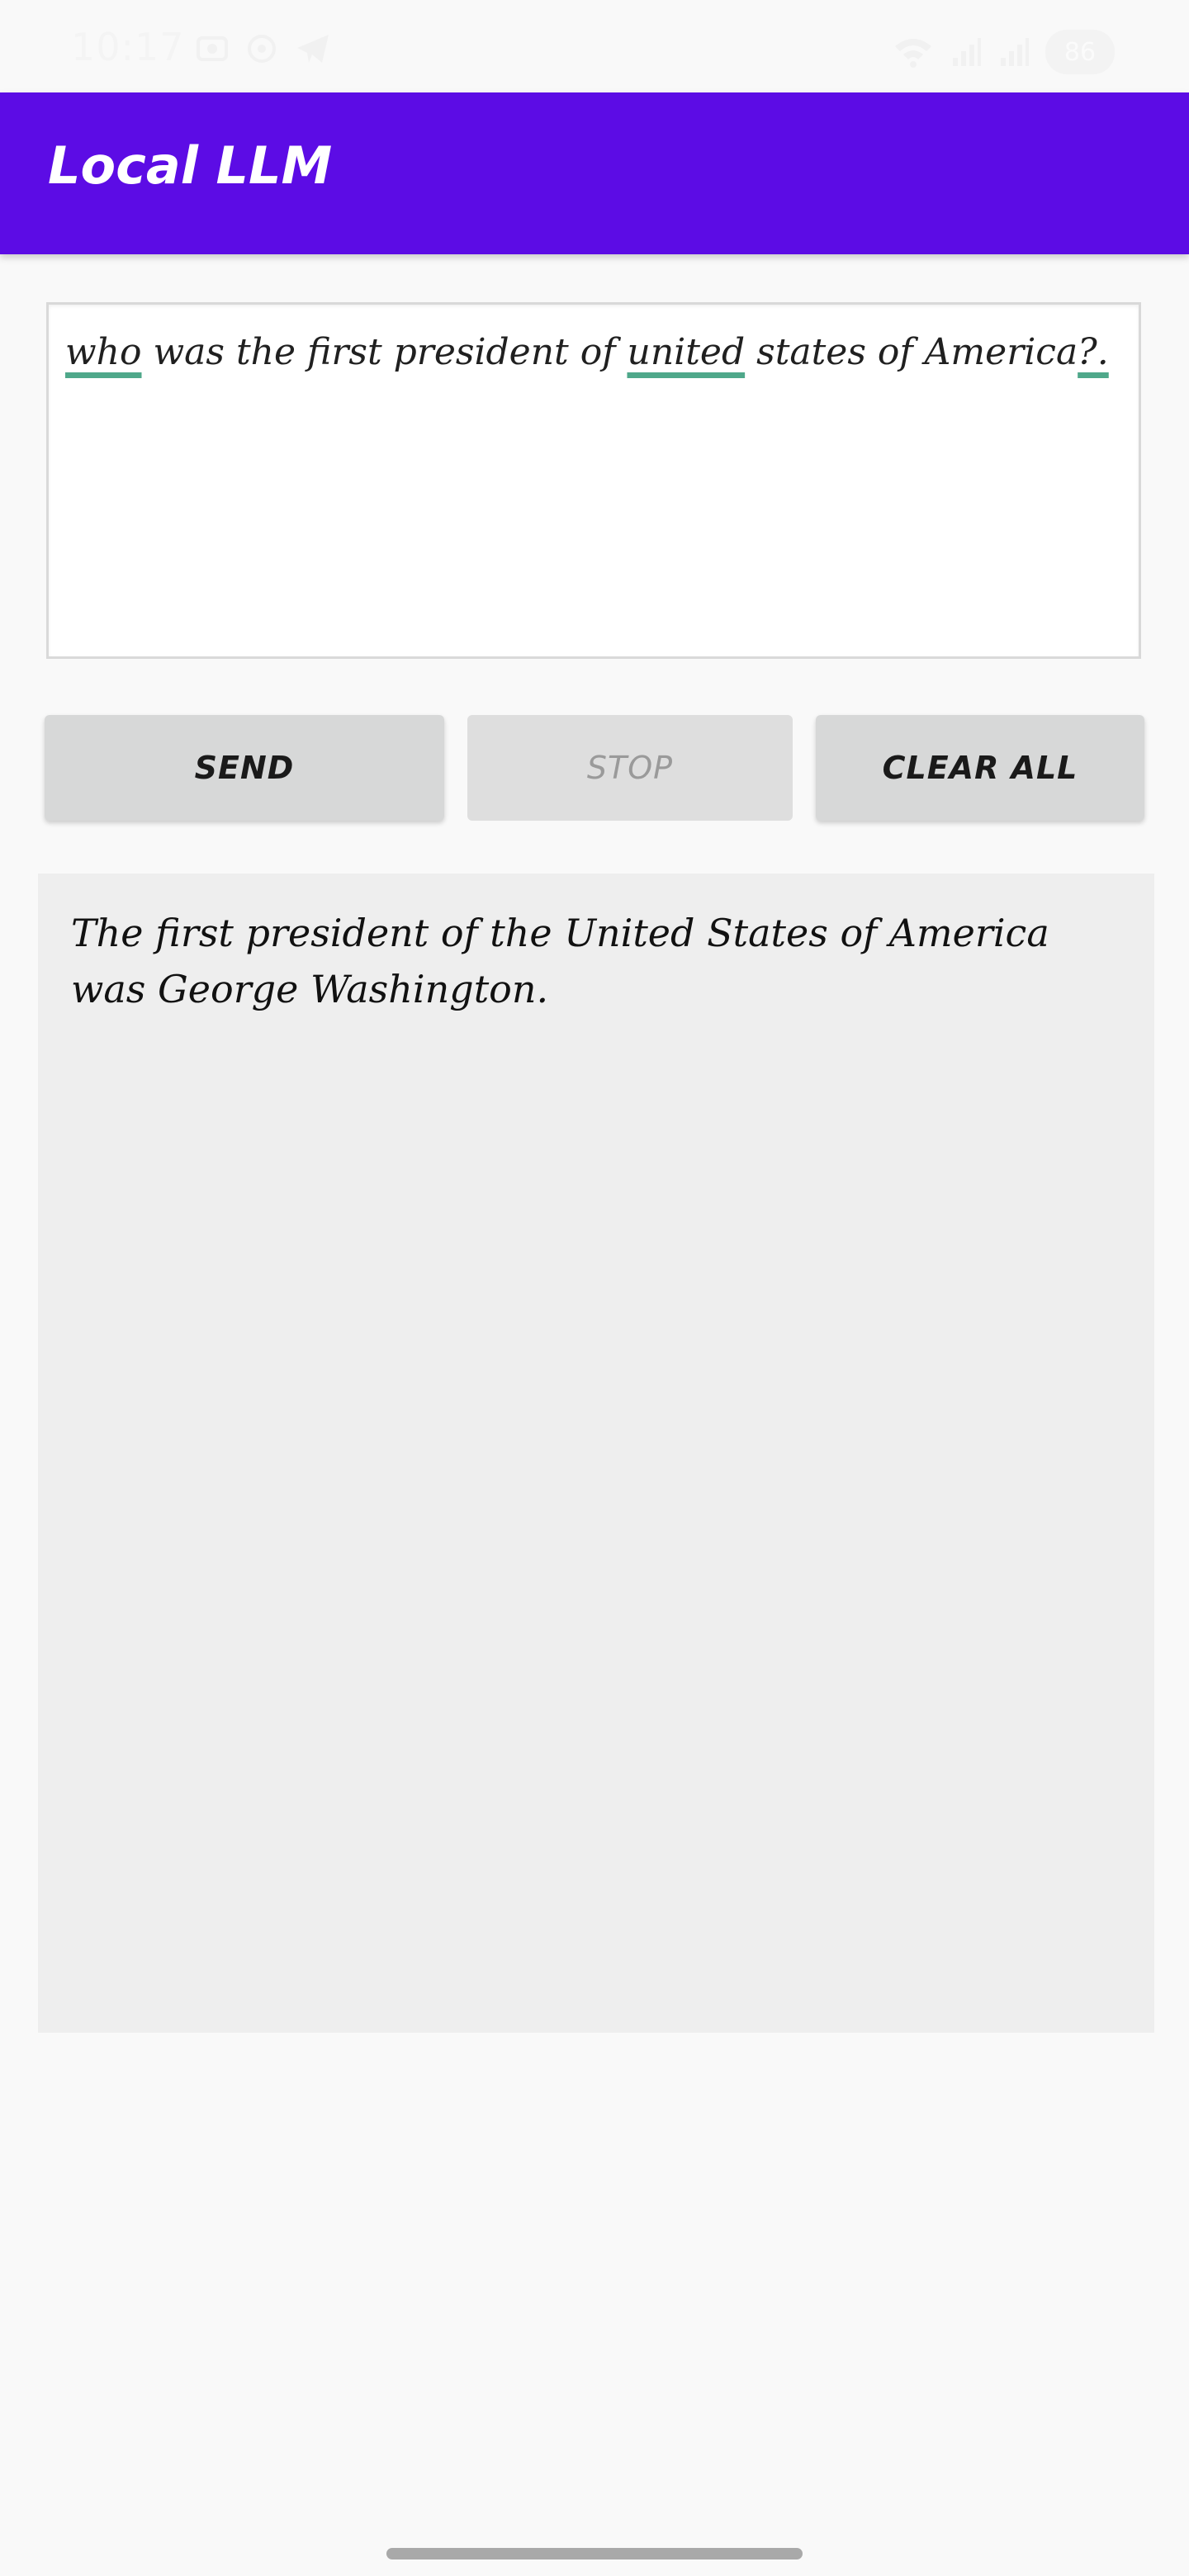 This screenshot has width=1189, height=2576. Describe the element at coordinates (980, 768) in the screenshot. I see `clear-all-button: CLEAR ALL` at that location.